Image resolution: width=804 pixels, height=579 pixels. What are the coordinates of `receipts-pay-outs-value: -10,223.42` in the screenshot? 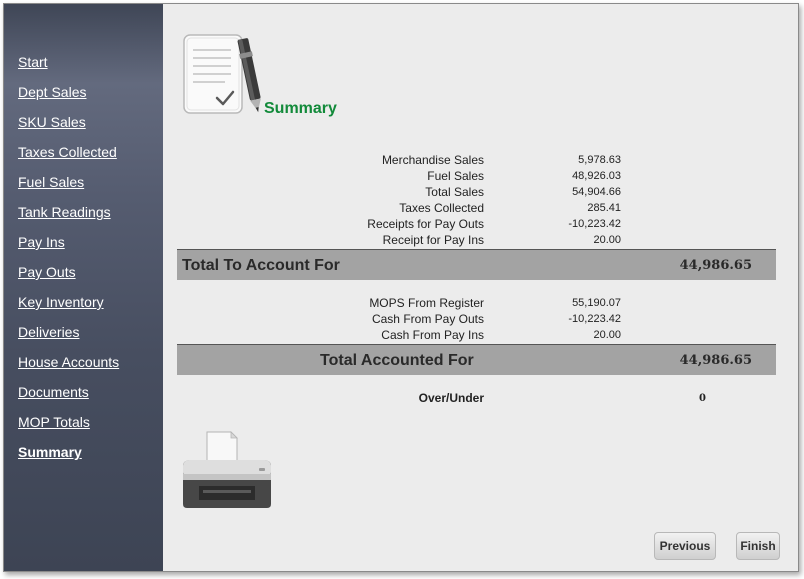 It's located at (594, 224).